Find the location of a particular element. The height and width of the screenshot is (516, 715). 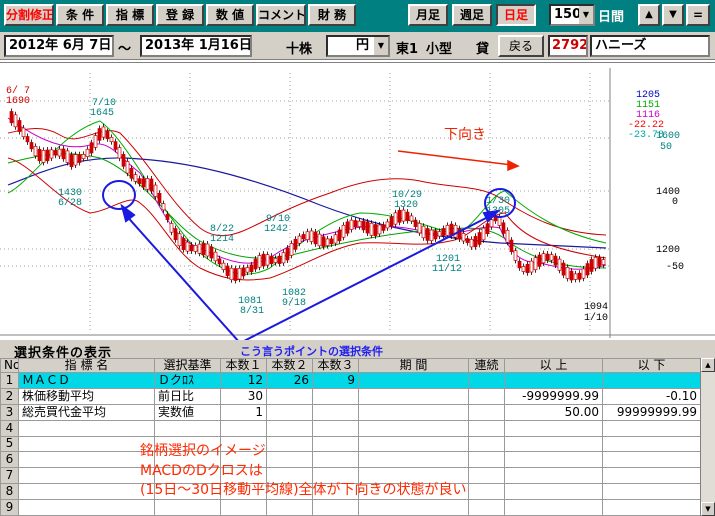

daily-button: 日足 is located at coordinates (516, 15).